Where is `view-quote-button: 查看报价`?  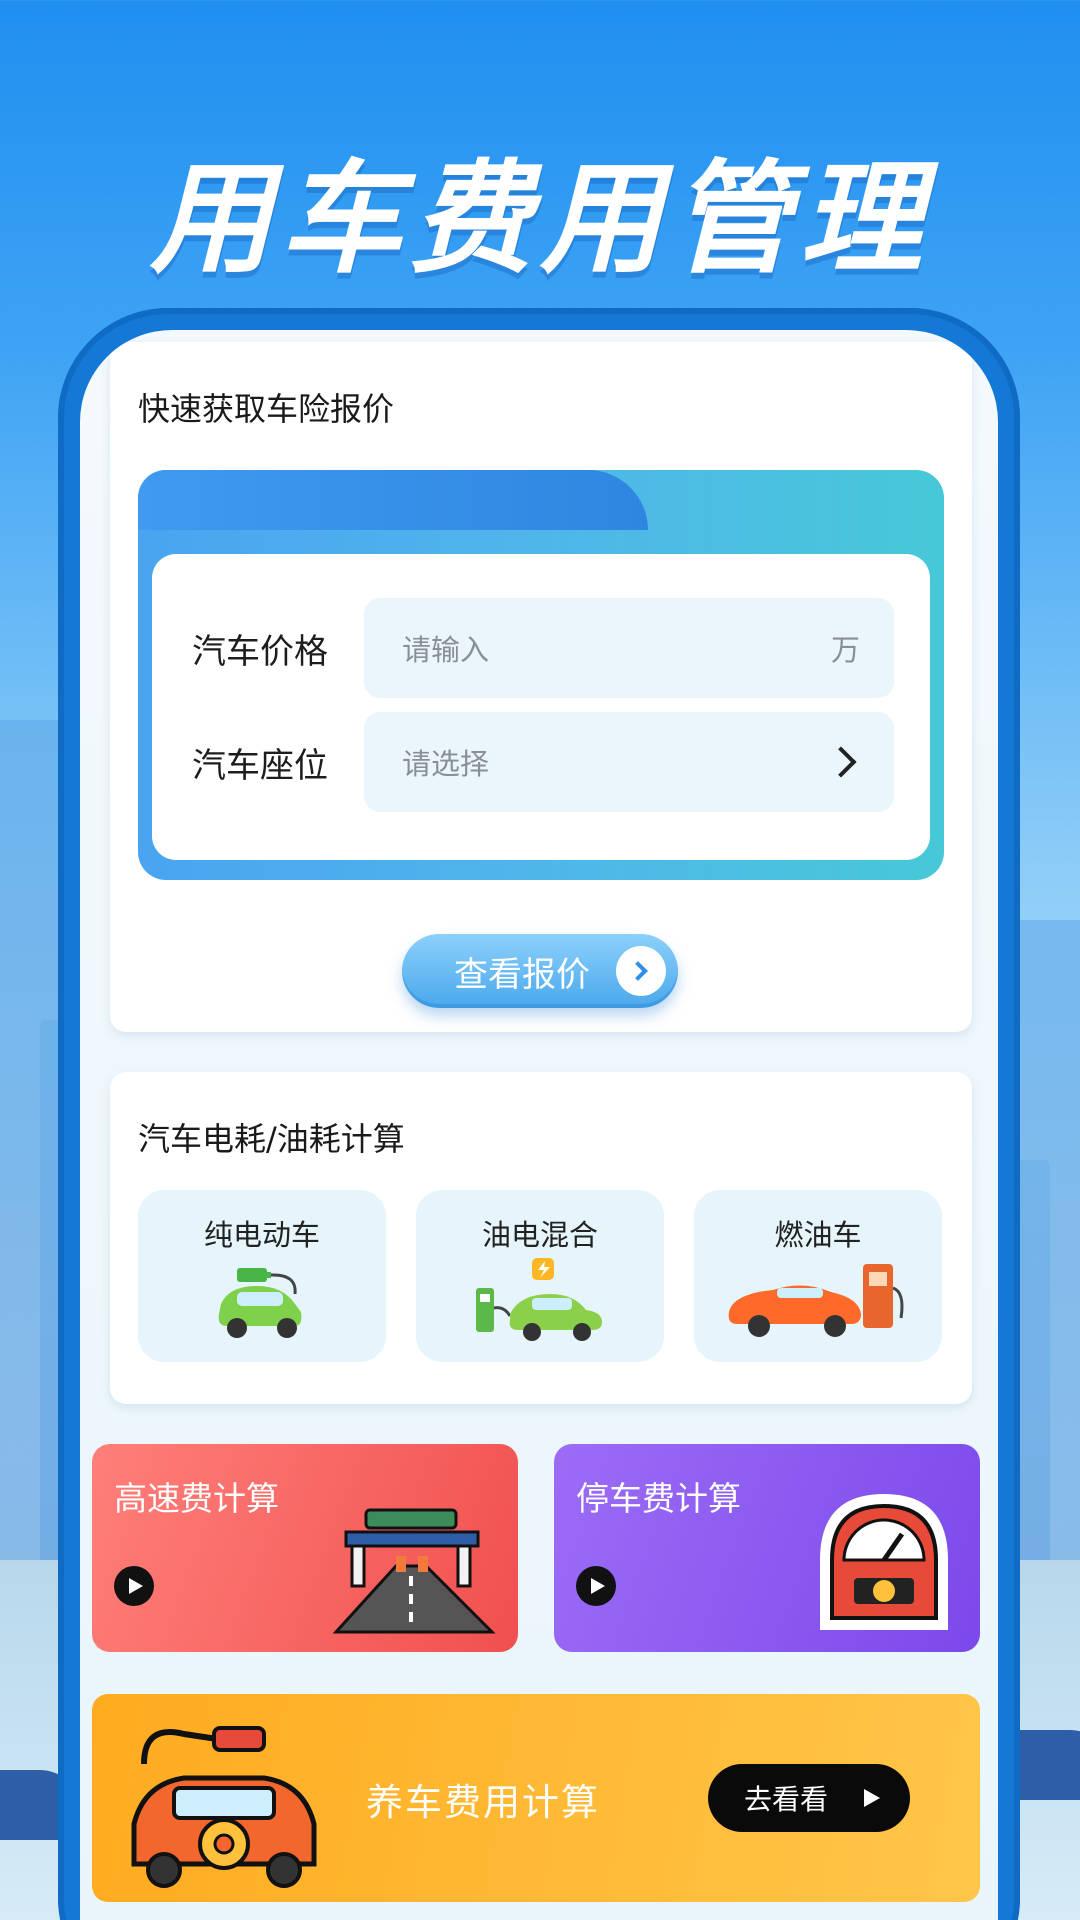
view-quote-button: 查看报价 is located at coordinates (540, 971).